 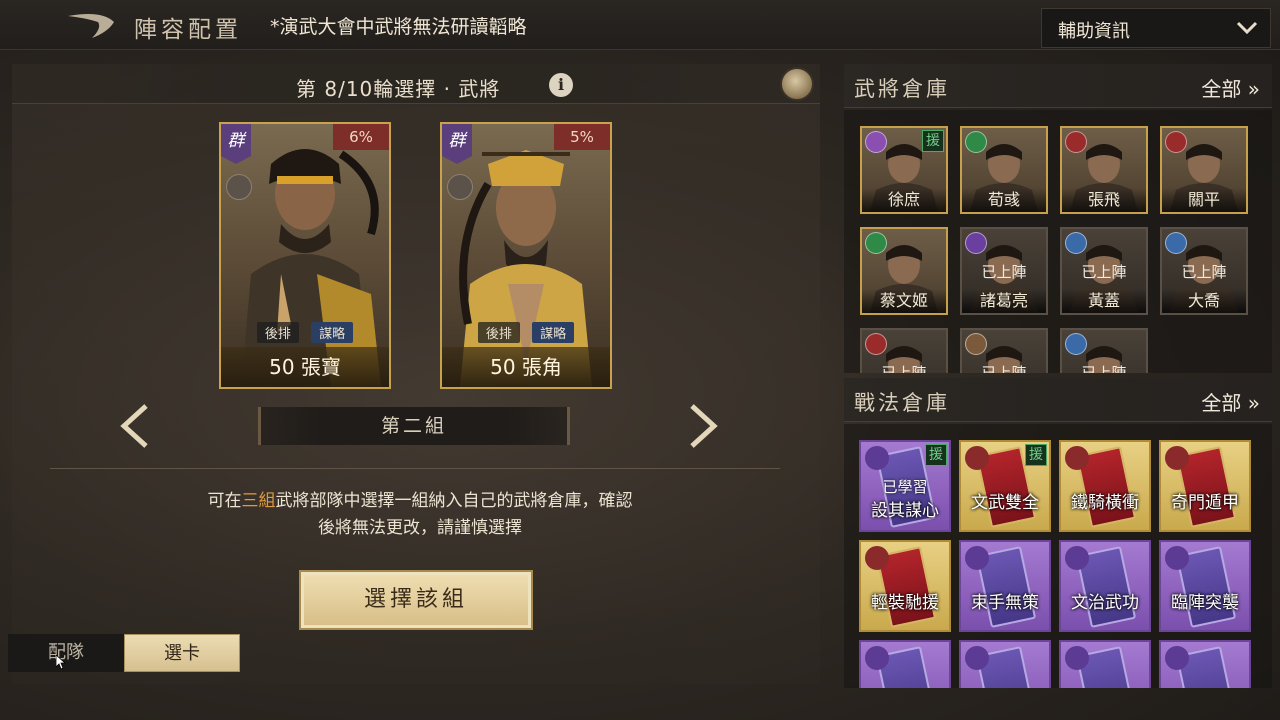 I want to click on learned-status: 已學習, so click(x=905, y=487).